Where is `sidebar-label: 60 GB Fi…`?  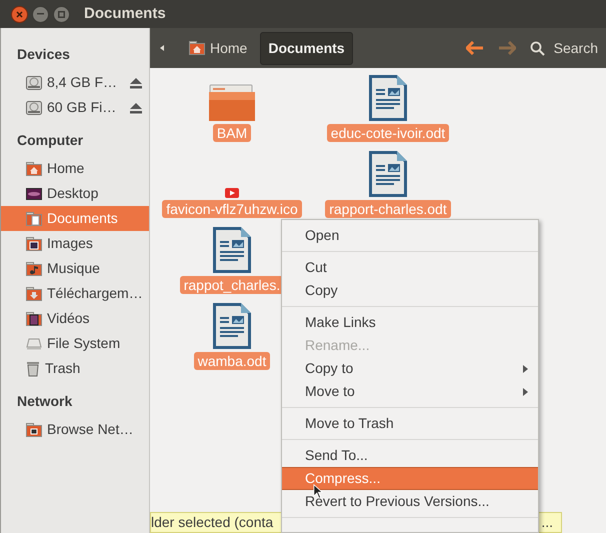
sidebar-label: 60 GB Fi… is located at coordinates (82, 107).